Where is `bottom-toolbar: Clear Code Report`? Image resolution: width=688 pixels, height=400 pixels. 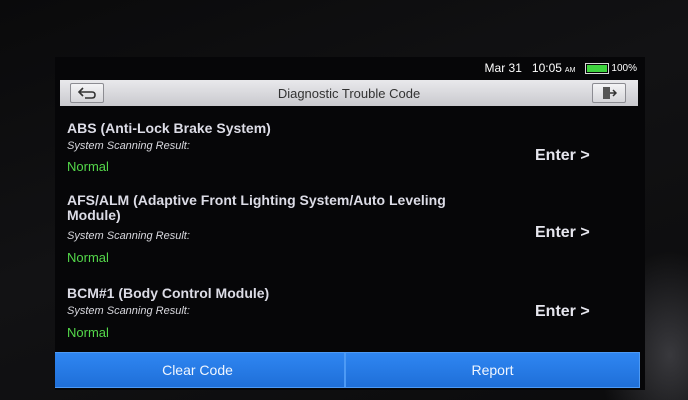 bottom-toolbar: Clear Code Report is located at coordinates (347, 370).